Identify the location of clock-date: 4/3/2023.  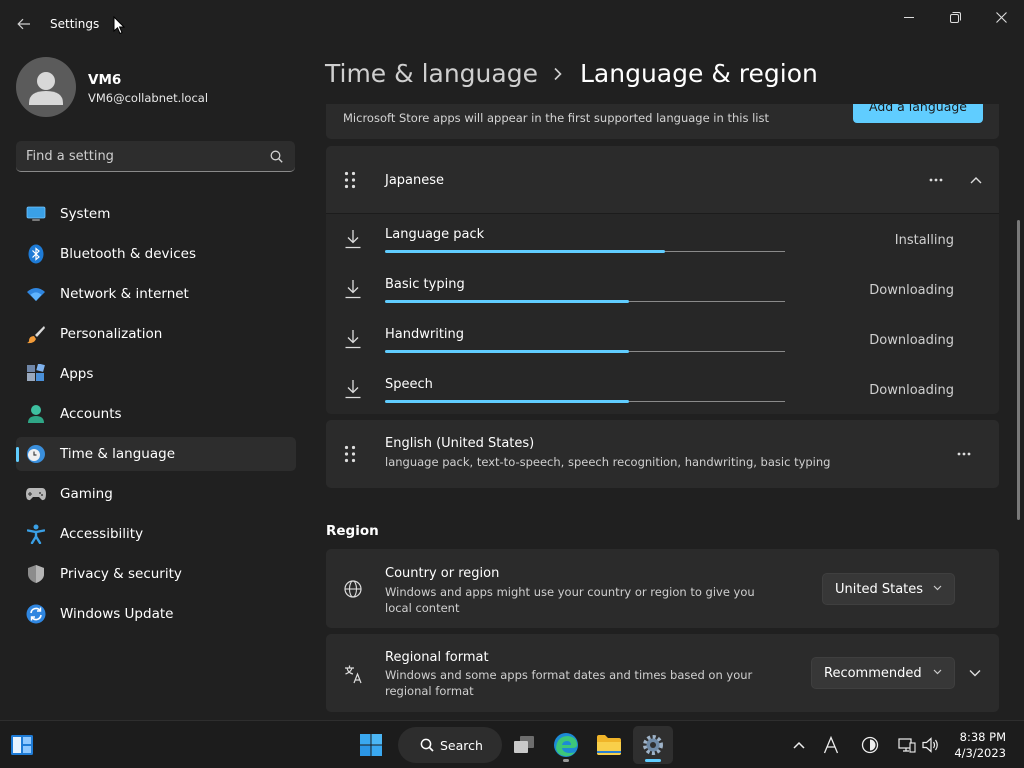
(977, 753).